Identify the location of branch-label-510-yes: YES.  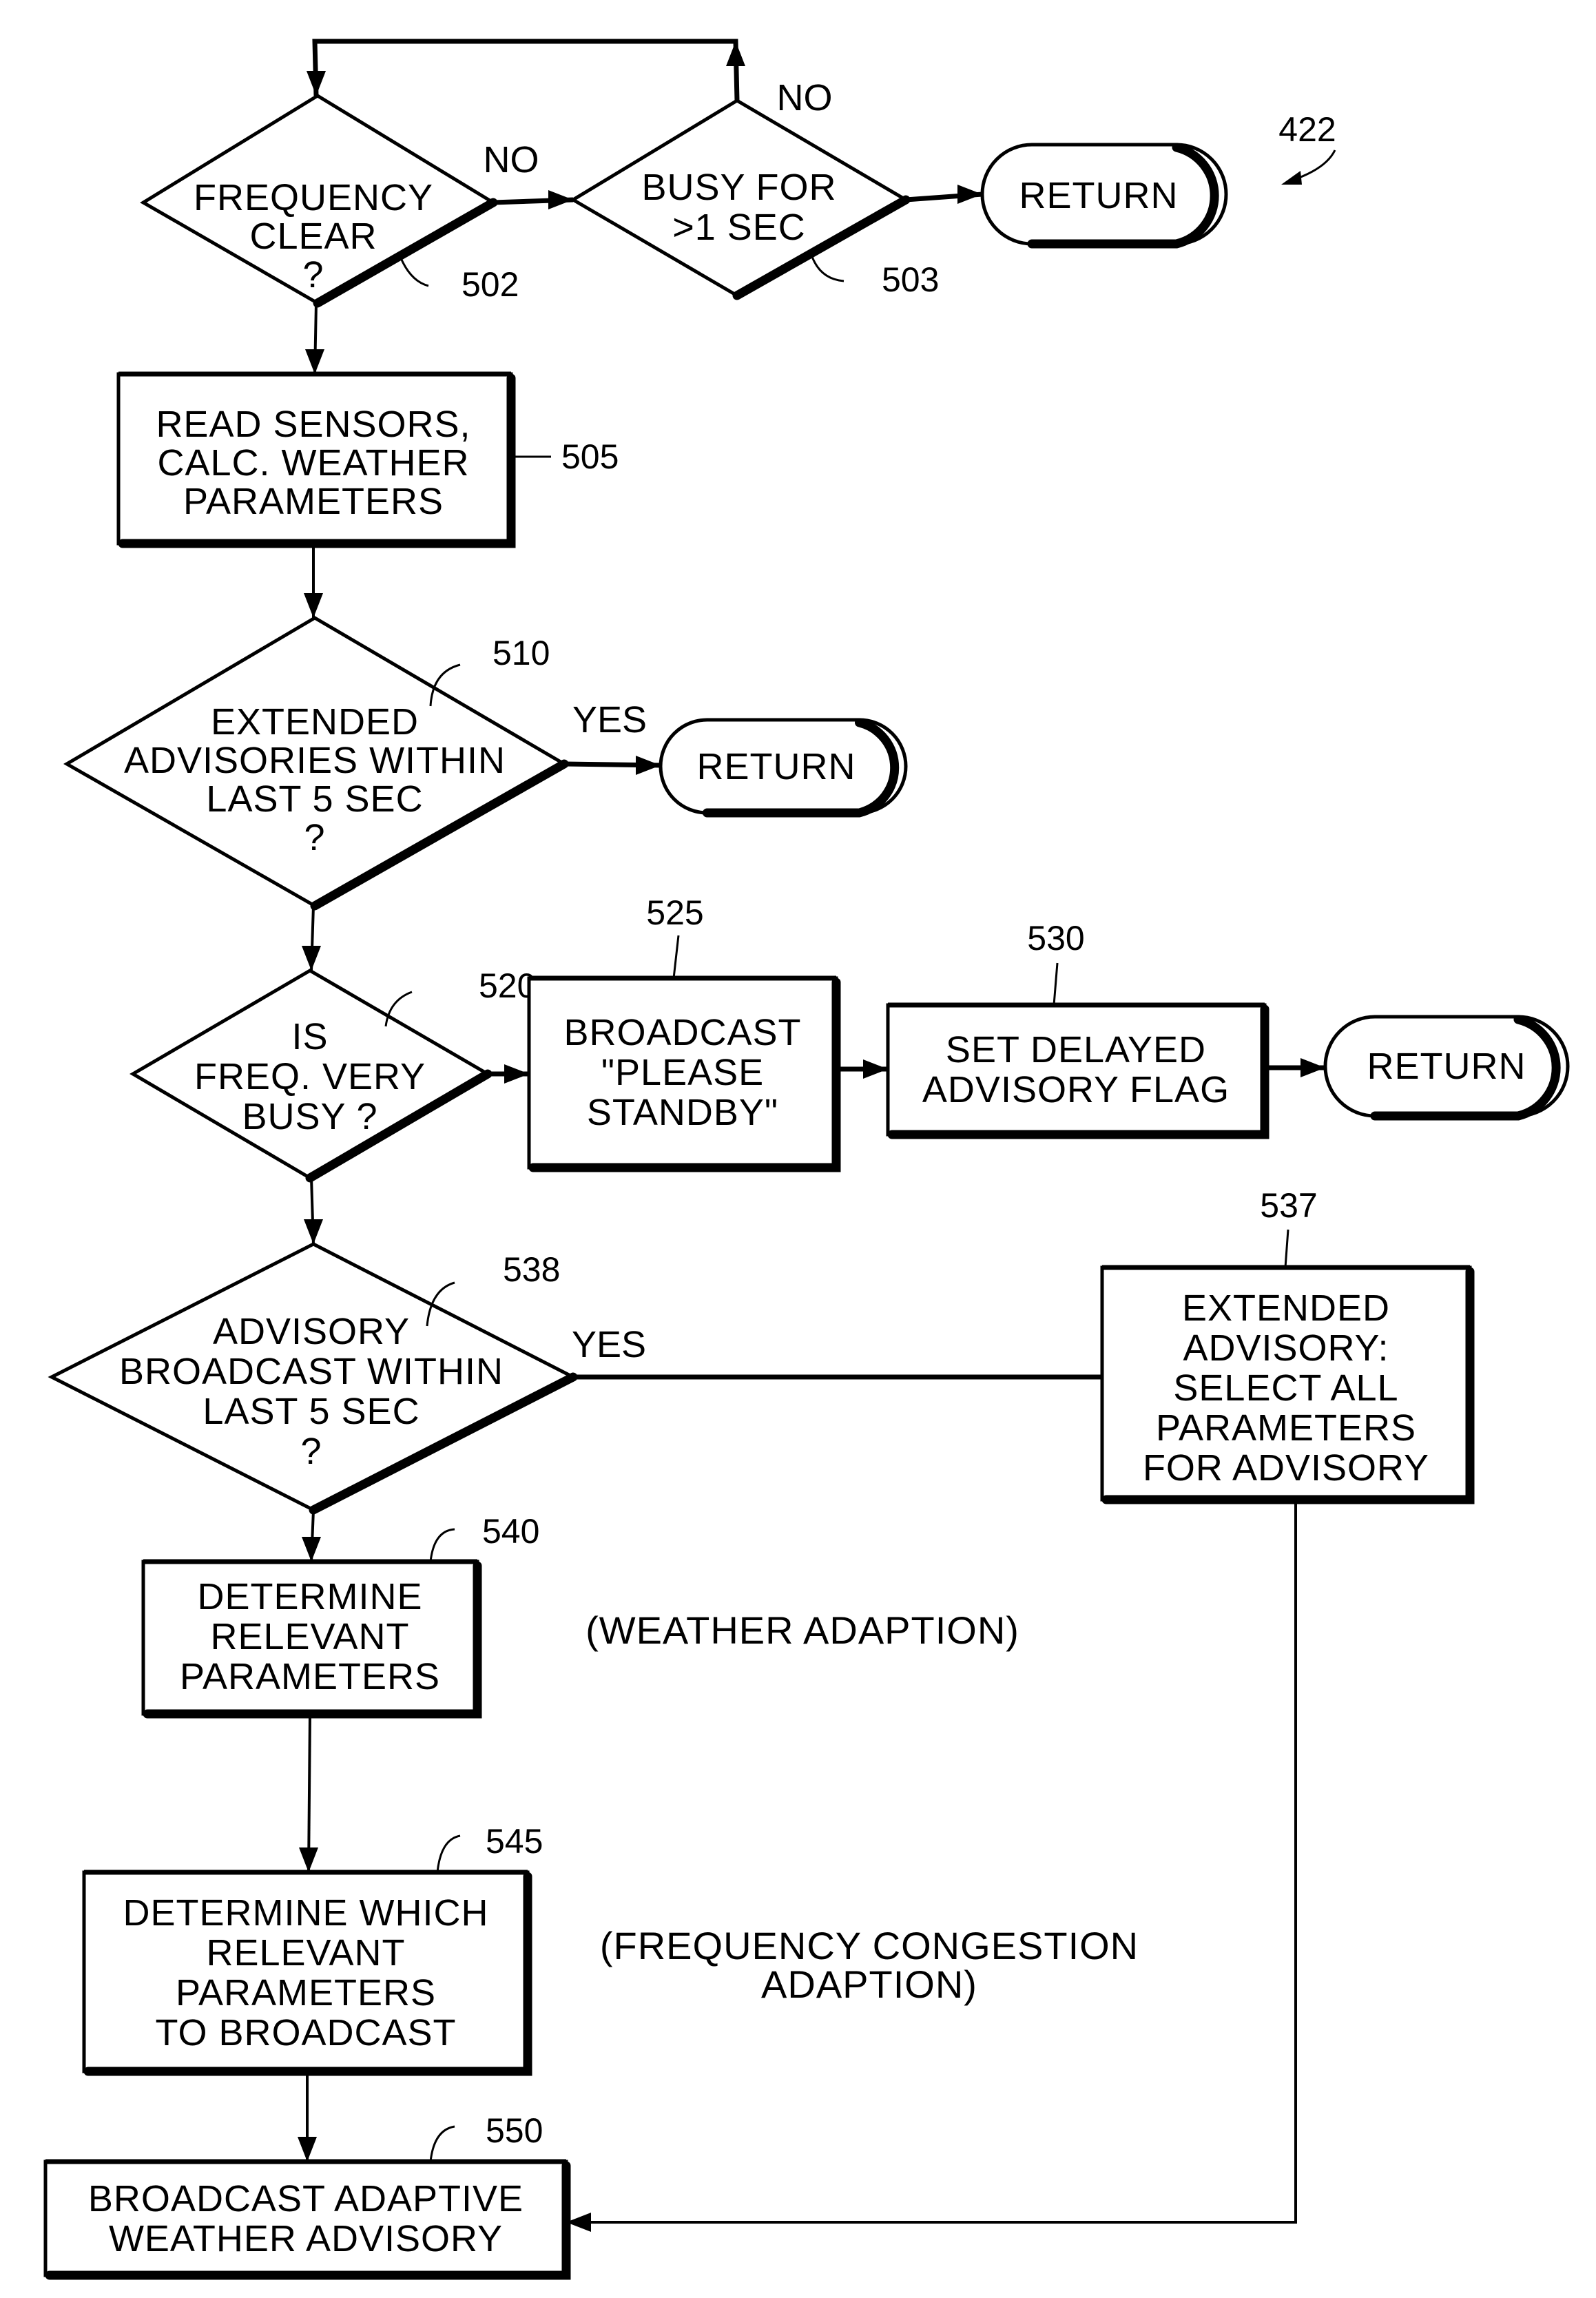
(609, 720).